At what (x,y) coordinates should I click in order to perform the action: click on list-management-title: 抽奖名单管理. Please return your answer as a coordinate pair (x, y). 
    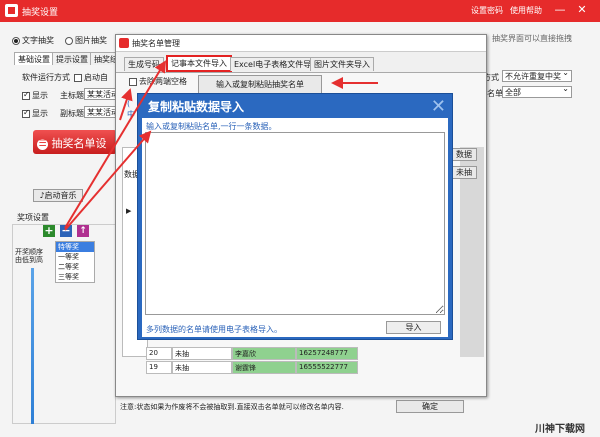
    Looking at the image, I should click on (156, 43).